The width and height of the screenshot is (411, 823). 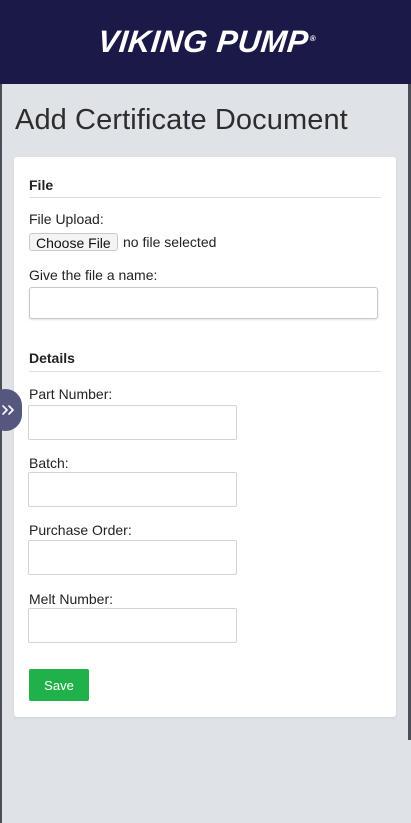 What do you see at coordinates (93, 275) in the screenshot?
I see `file-name-label: Give the file a name:` at bounding box center [93, 275].